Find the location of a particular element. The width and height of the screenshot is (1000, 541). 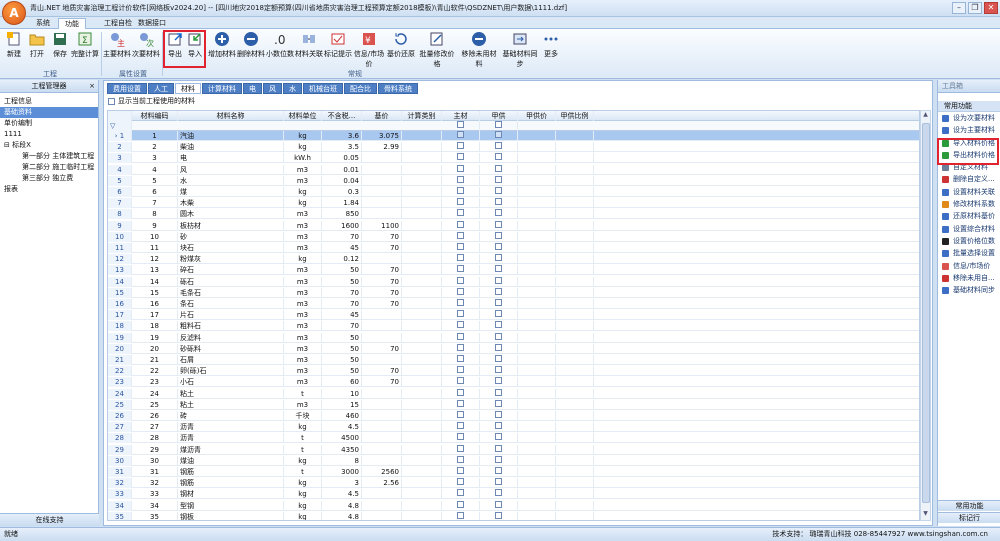

tree-item-part-2: 第二部分 施工临时工程 is located at coordinates (49, 167).